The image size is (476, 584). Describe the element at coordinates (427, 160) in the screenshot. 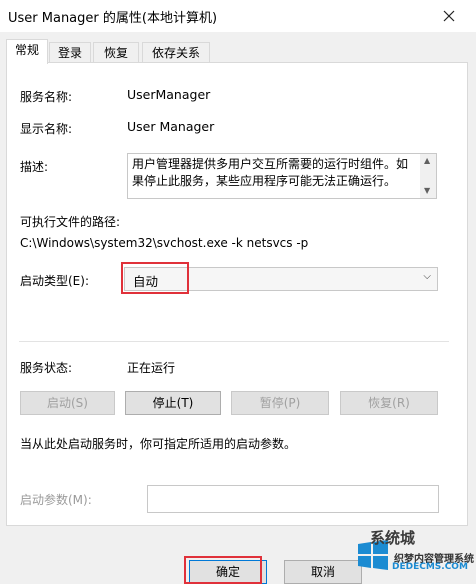

I see `scroll-up-icon: ▲` at that location.